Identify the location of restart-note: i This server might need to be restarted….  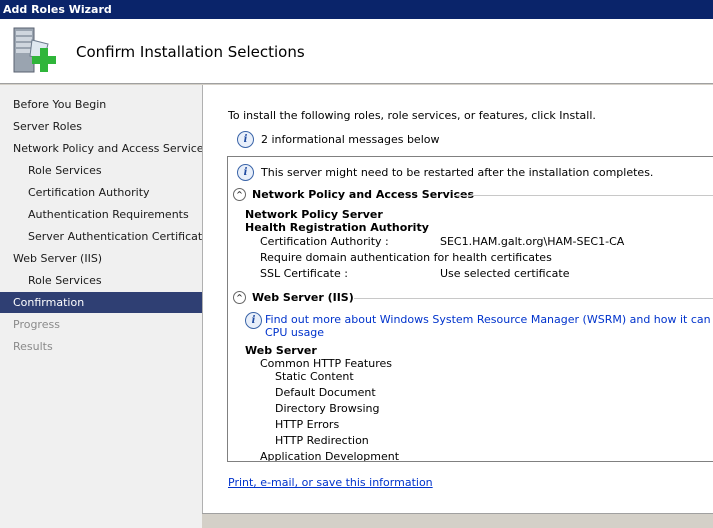
(445, 172).